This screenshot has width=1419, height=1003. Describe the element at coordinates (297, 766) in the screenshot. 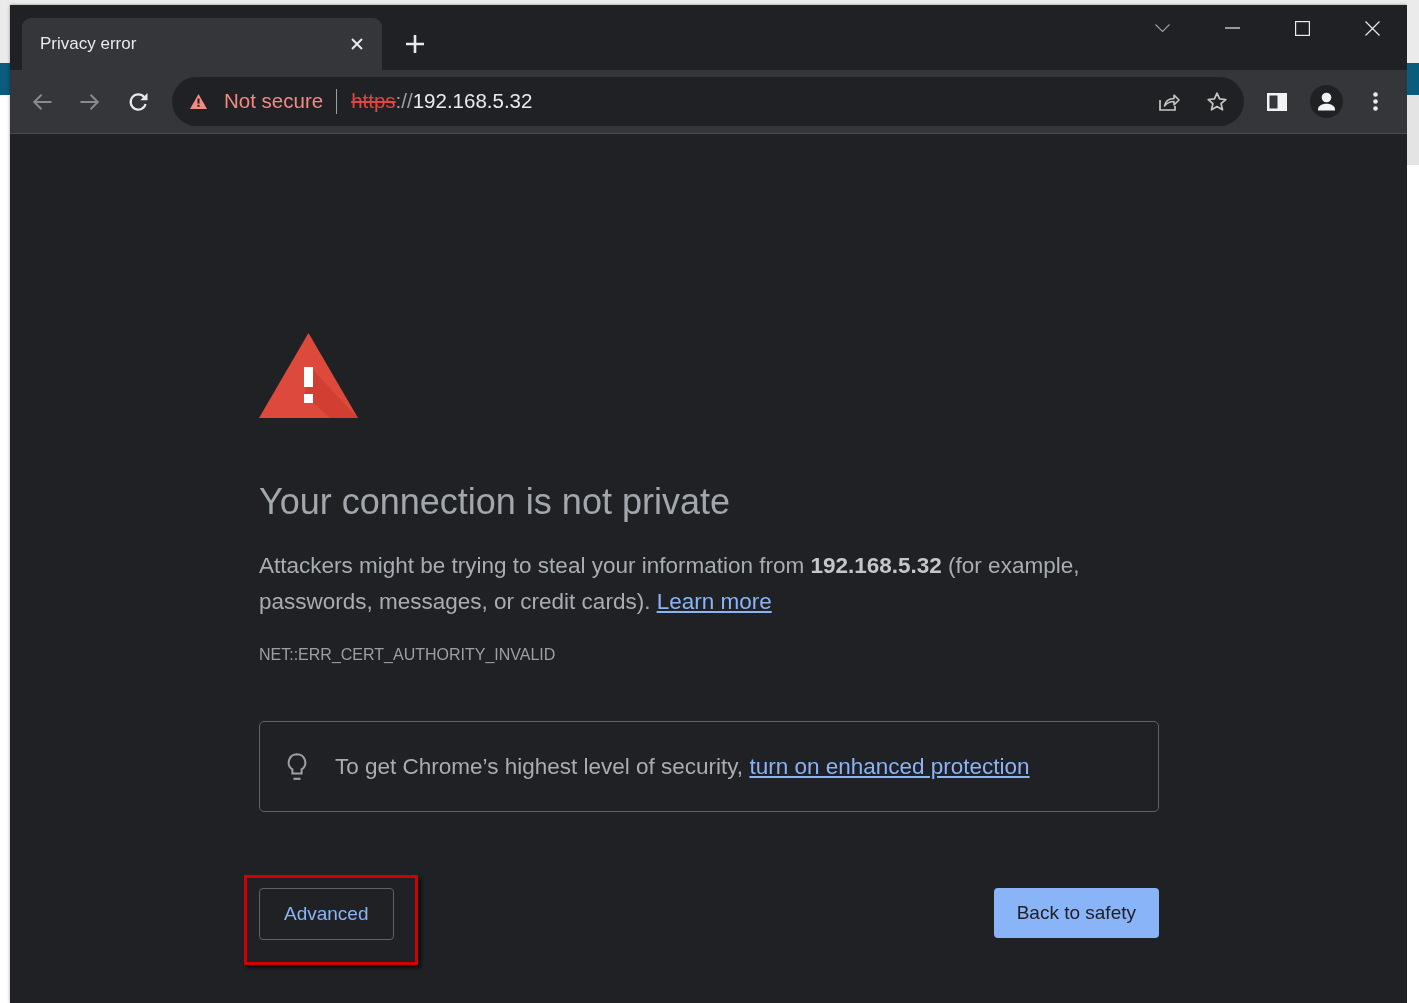

I see `lightbulb-icon` at that location.